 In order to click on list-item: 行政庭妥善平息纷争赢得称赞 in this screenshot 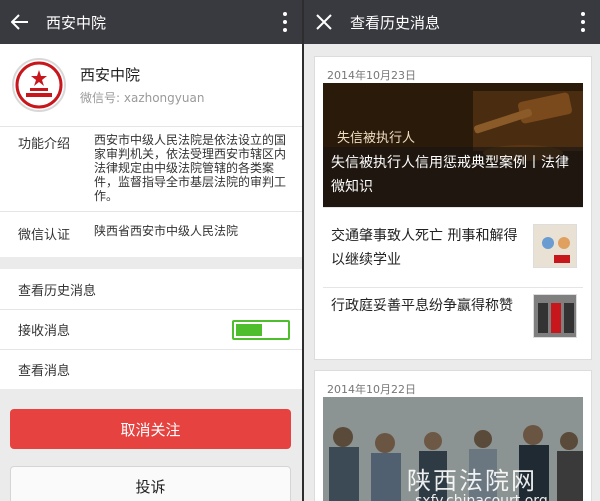, I will do `click(453, 322)`.